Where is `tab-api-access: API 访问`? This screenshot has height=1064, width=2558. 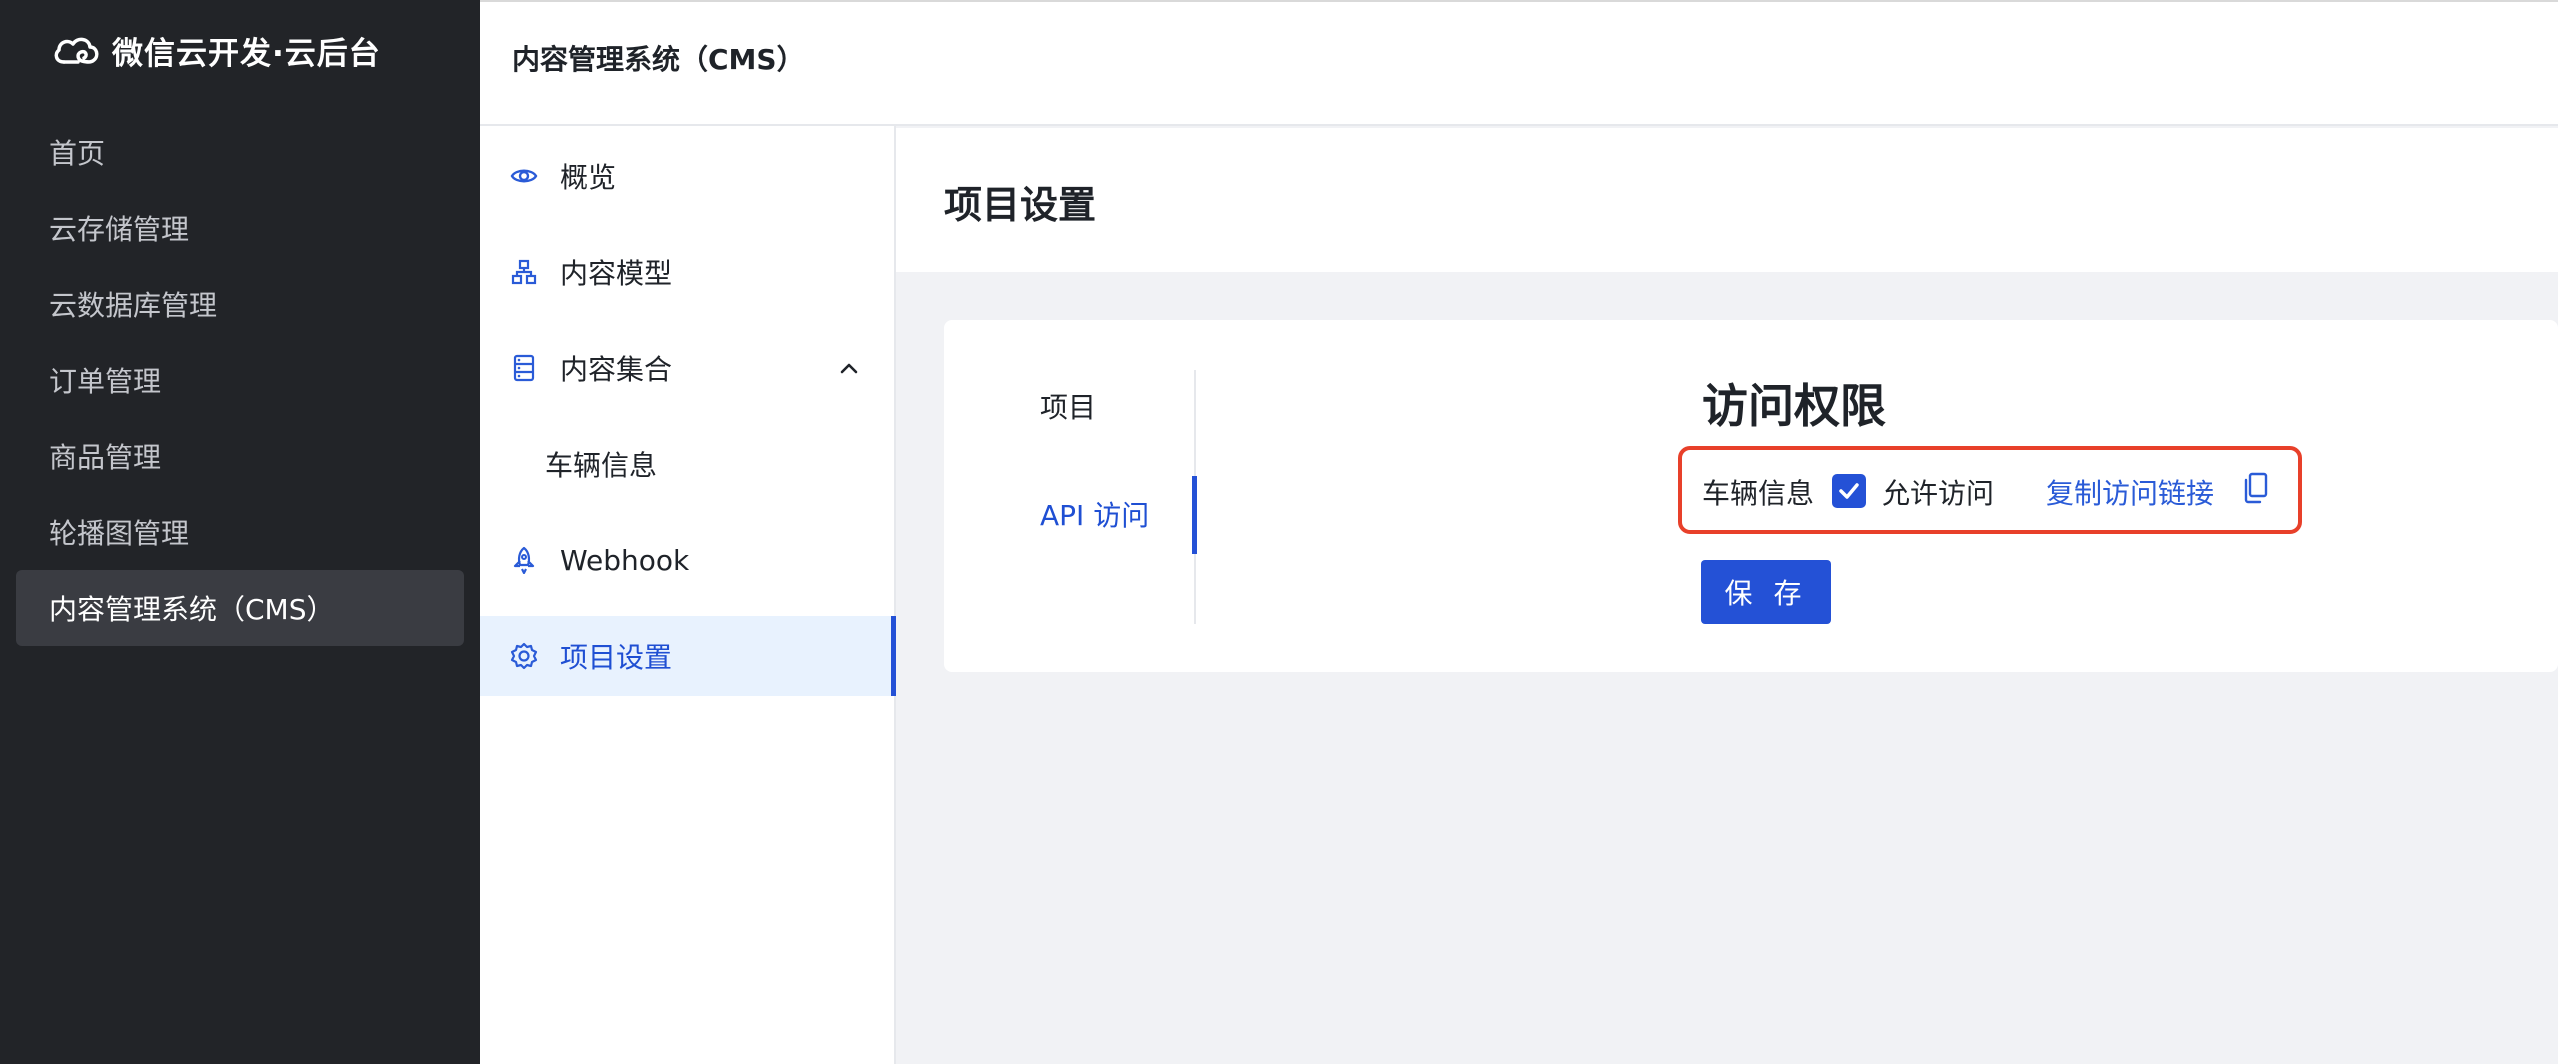 tab-api-access: API 访问 is located at coordinates (1094, 514).